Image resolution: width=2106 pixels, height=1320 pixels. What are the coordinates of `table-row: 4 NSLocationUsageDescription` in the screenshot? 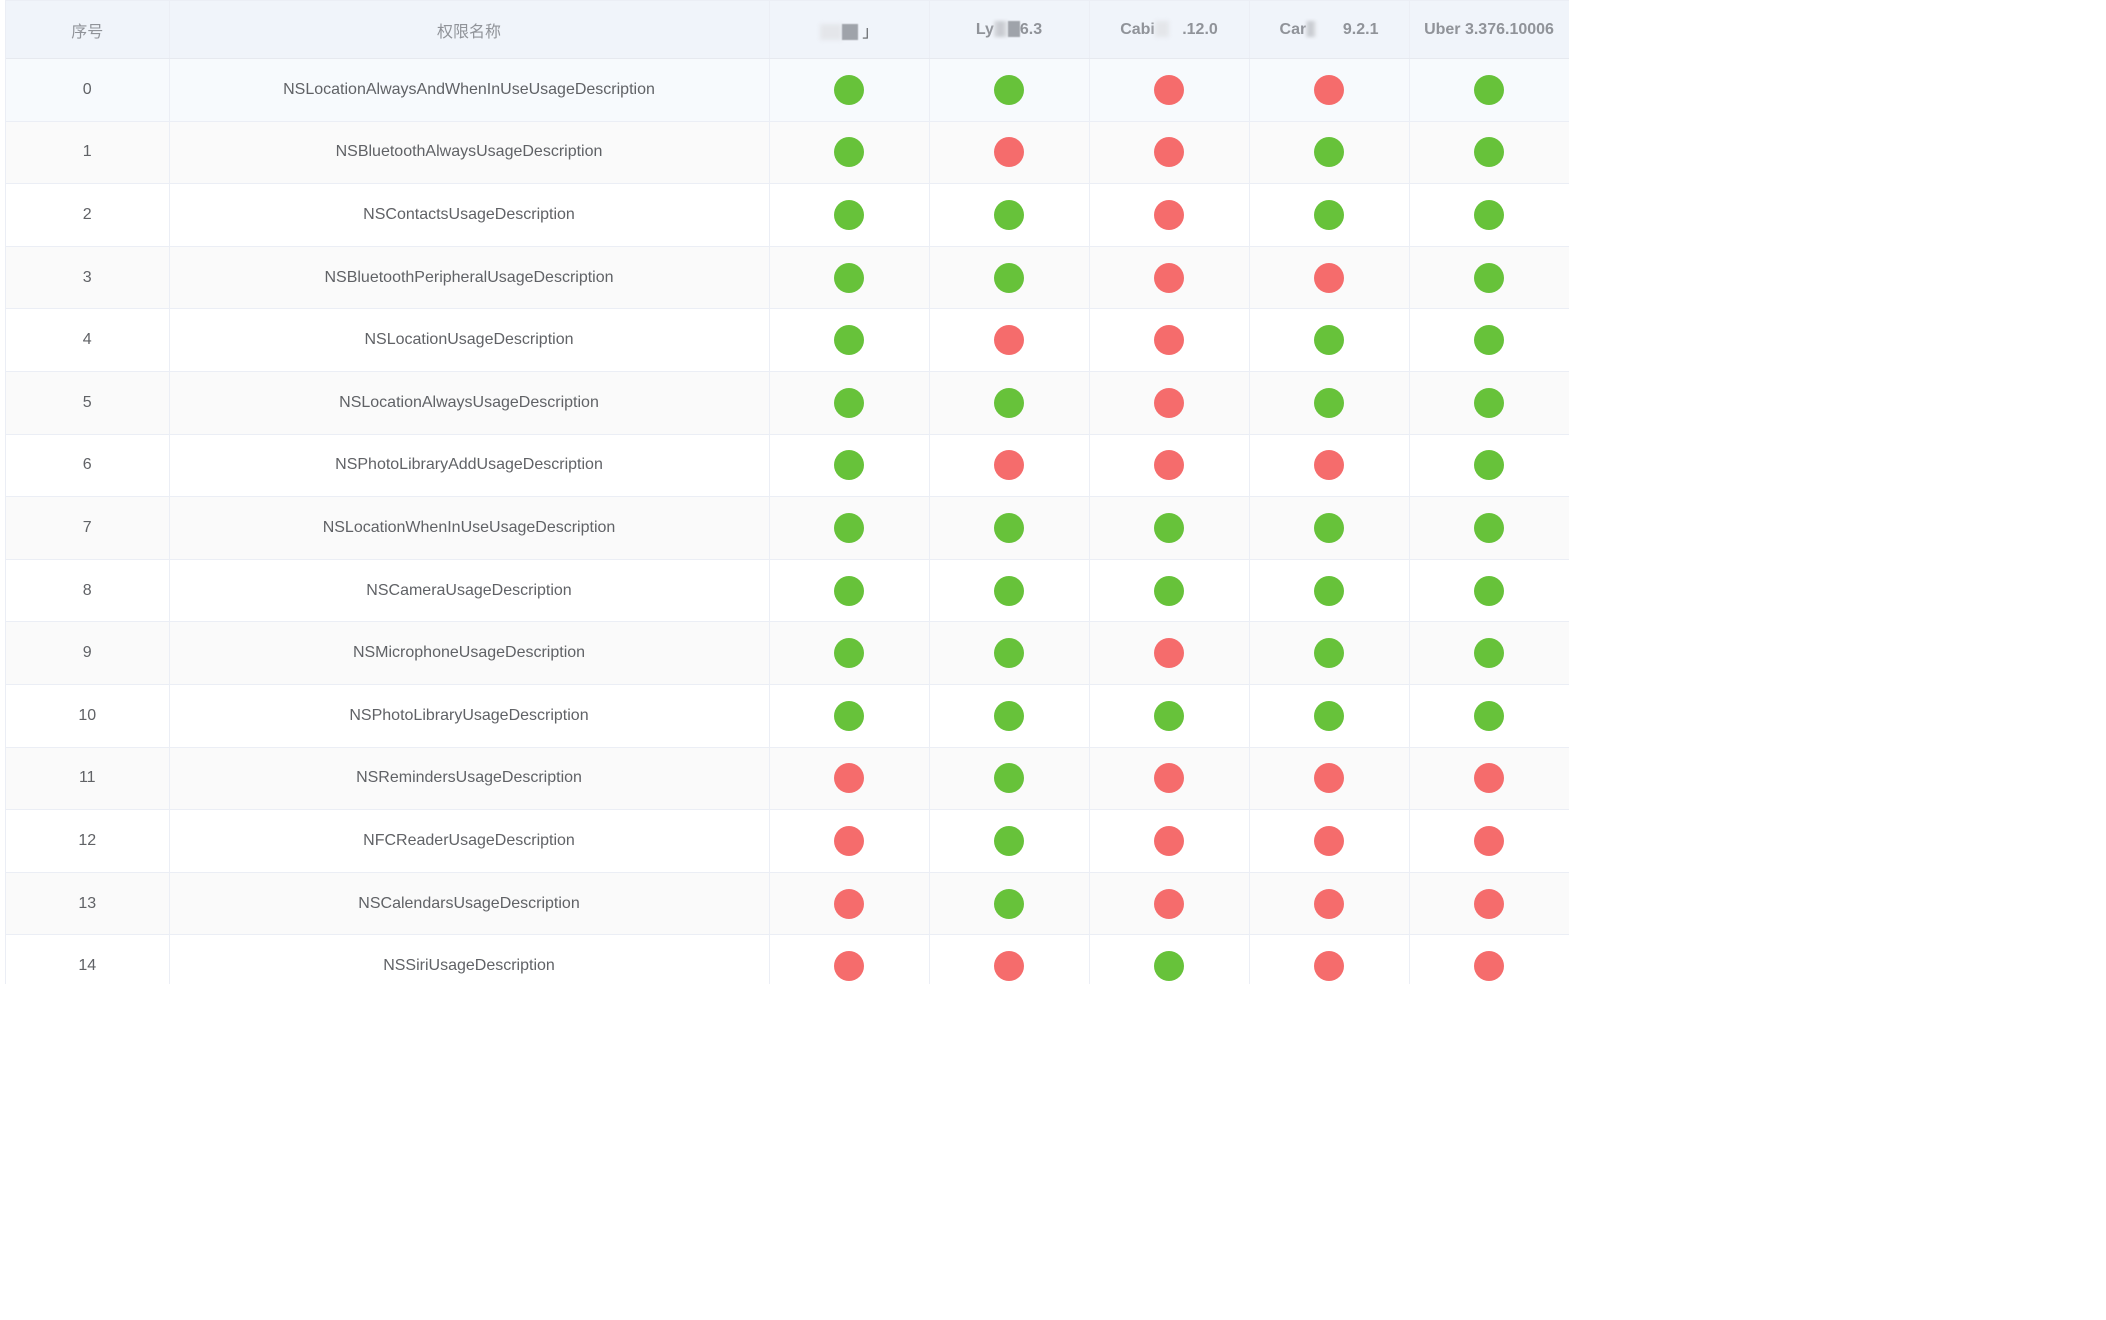 It's located at (787, 340).